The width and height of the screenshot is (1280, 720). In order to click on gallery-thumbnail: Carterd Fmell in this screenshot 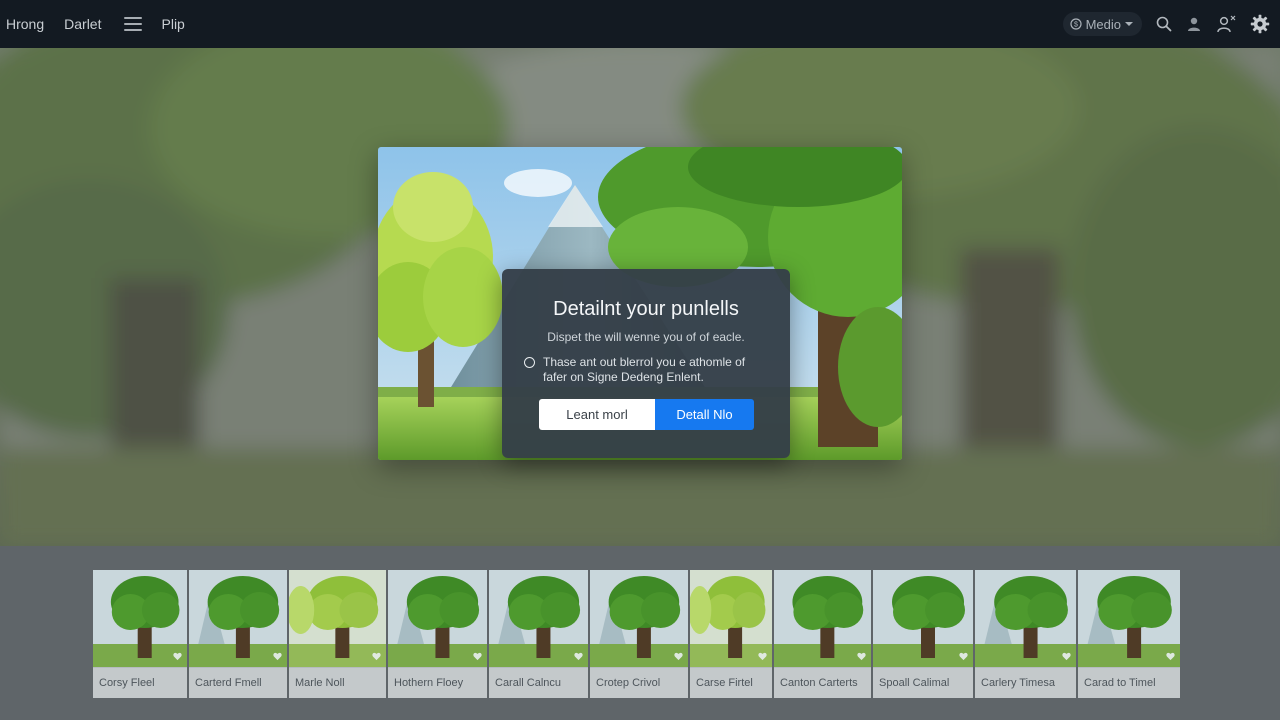, I will do `click(238, 634)`.